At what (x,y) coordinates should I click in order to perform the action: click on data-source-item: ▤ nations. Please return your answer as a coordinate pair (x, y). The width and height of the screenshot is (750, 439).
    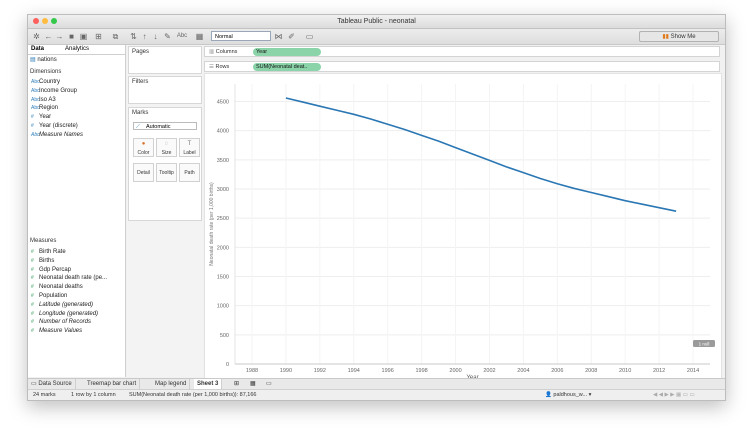
    Looking at the image, I should click on (43, 59).